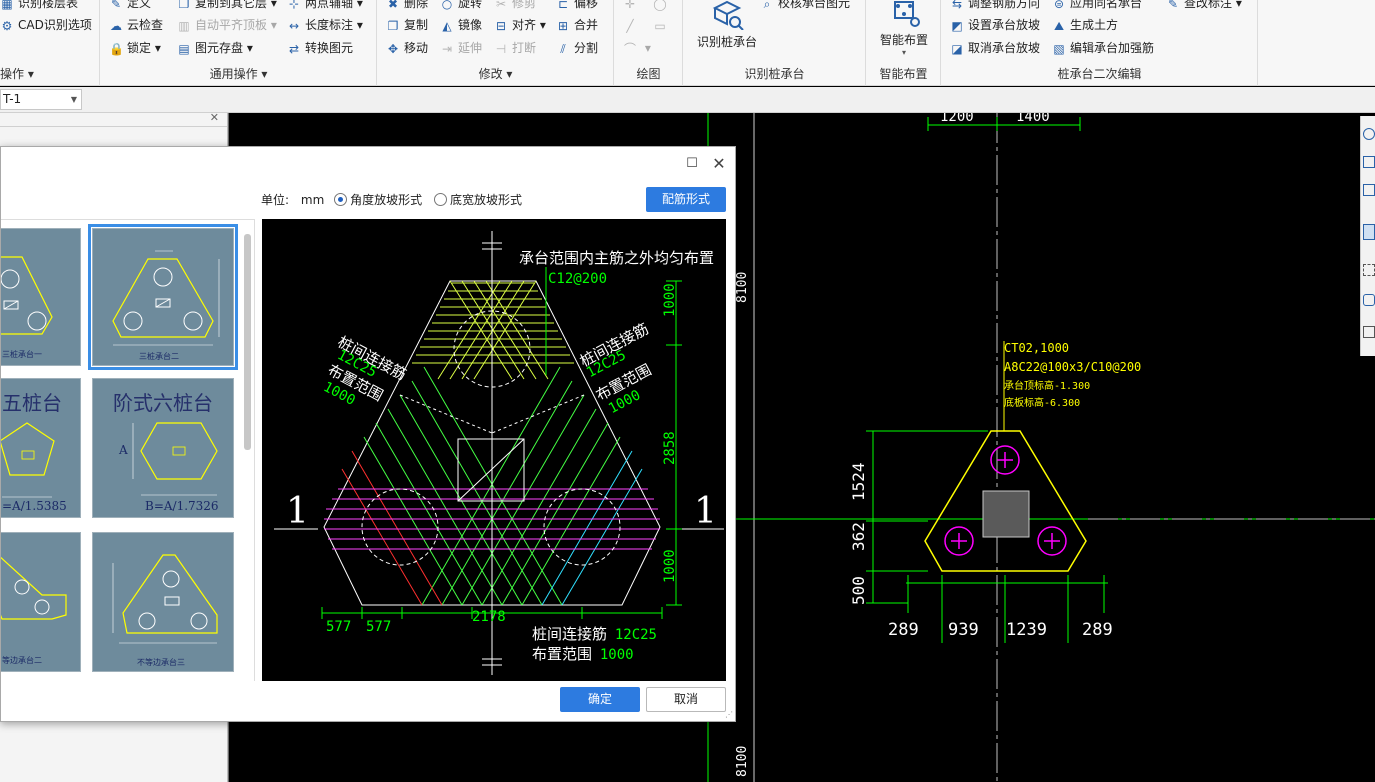  What do you see at coordinates (686, 699) in the screenshot?
I see `cancel-button: 取消` at bounding box center [686, 699].